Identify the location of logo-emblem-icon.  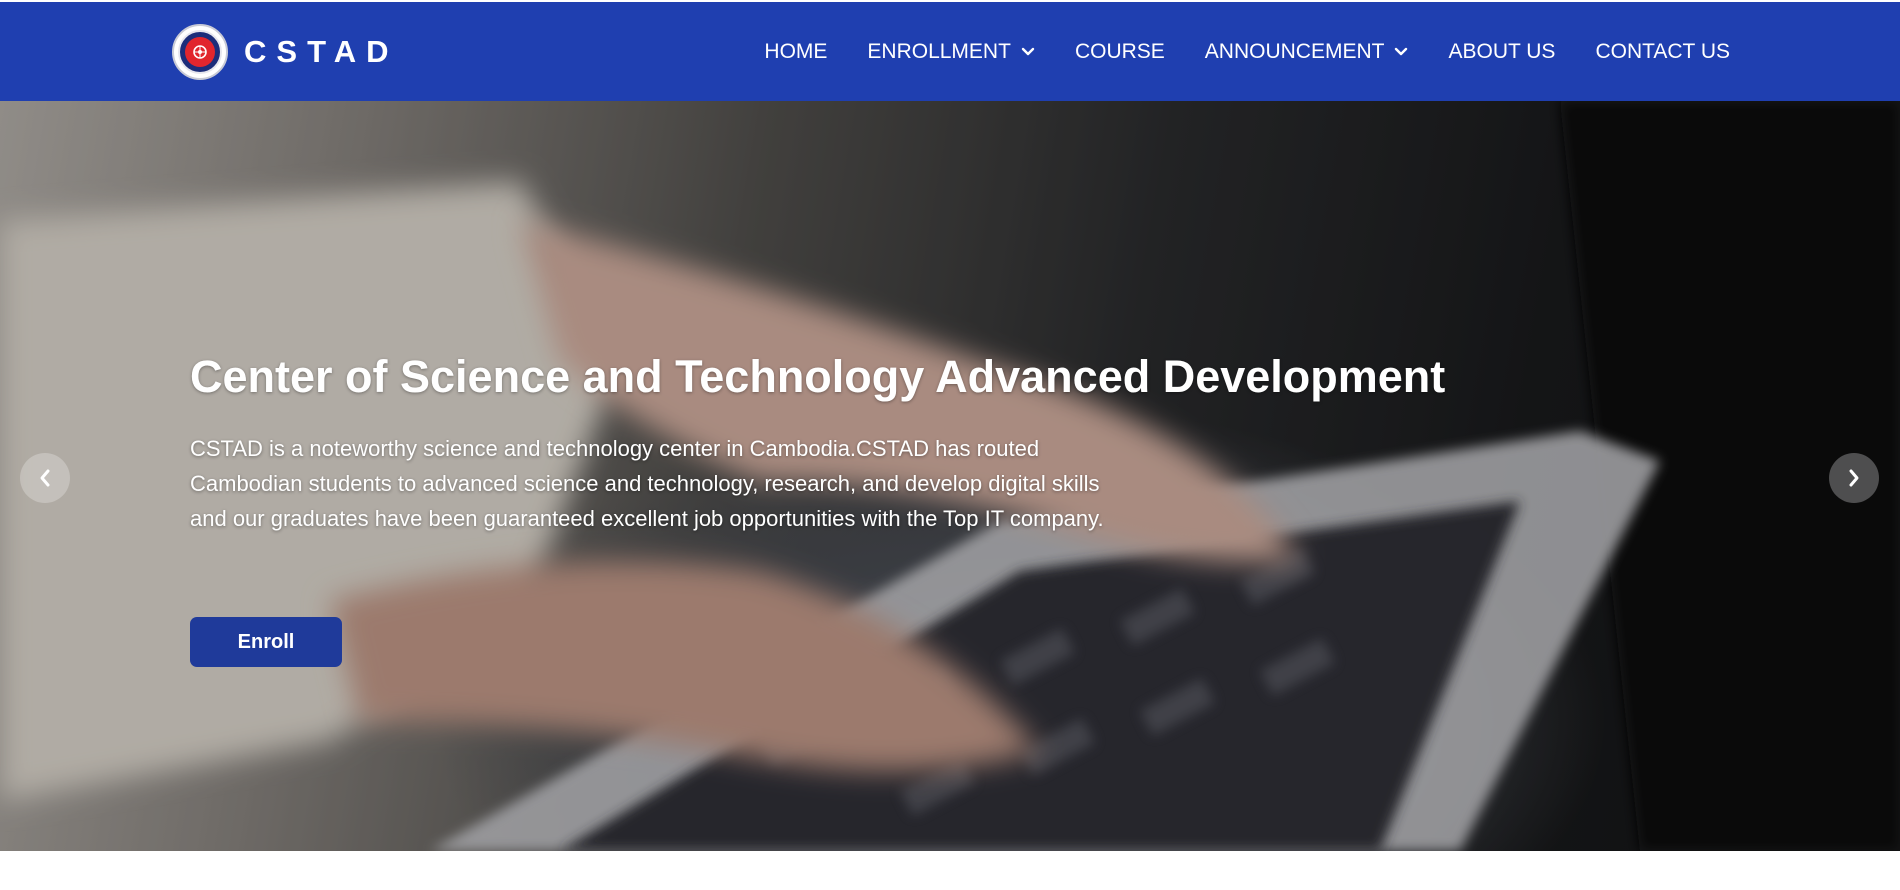
(200, 52).